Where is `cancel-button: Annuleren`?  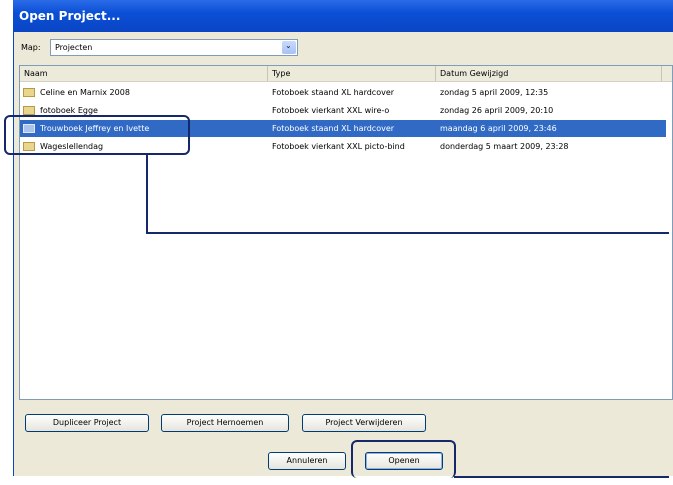
cancel-button: Annuleren is located at coordinates (307, 461).